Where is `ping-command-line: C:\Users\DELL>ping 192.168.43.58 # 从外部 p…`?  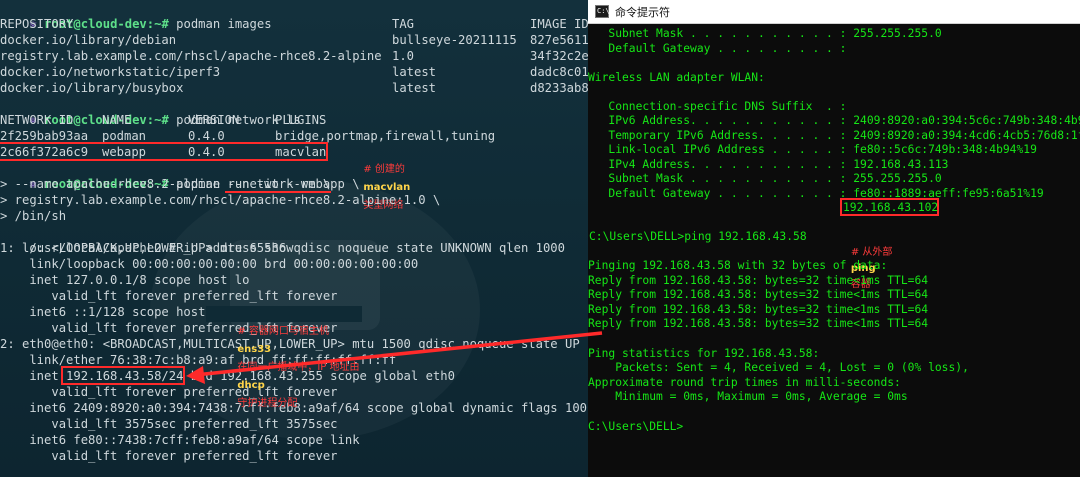
ping-command-line: C:\Users\DELL>ping 192.168.43.58 # 从外部 p… is located at coordinates (834, 259).